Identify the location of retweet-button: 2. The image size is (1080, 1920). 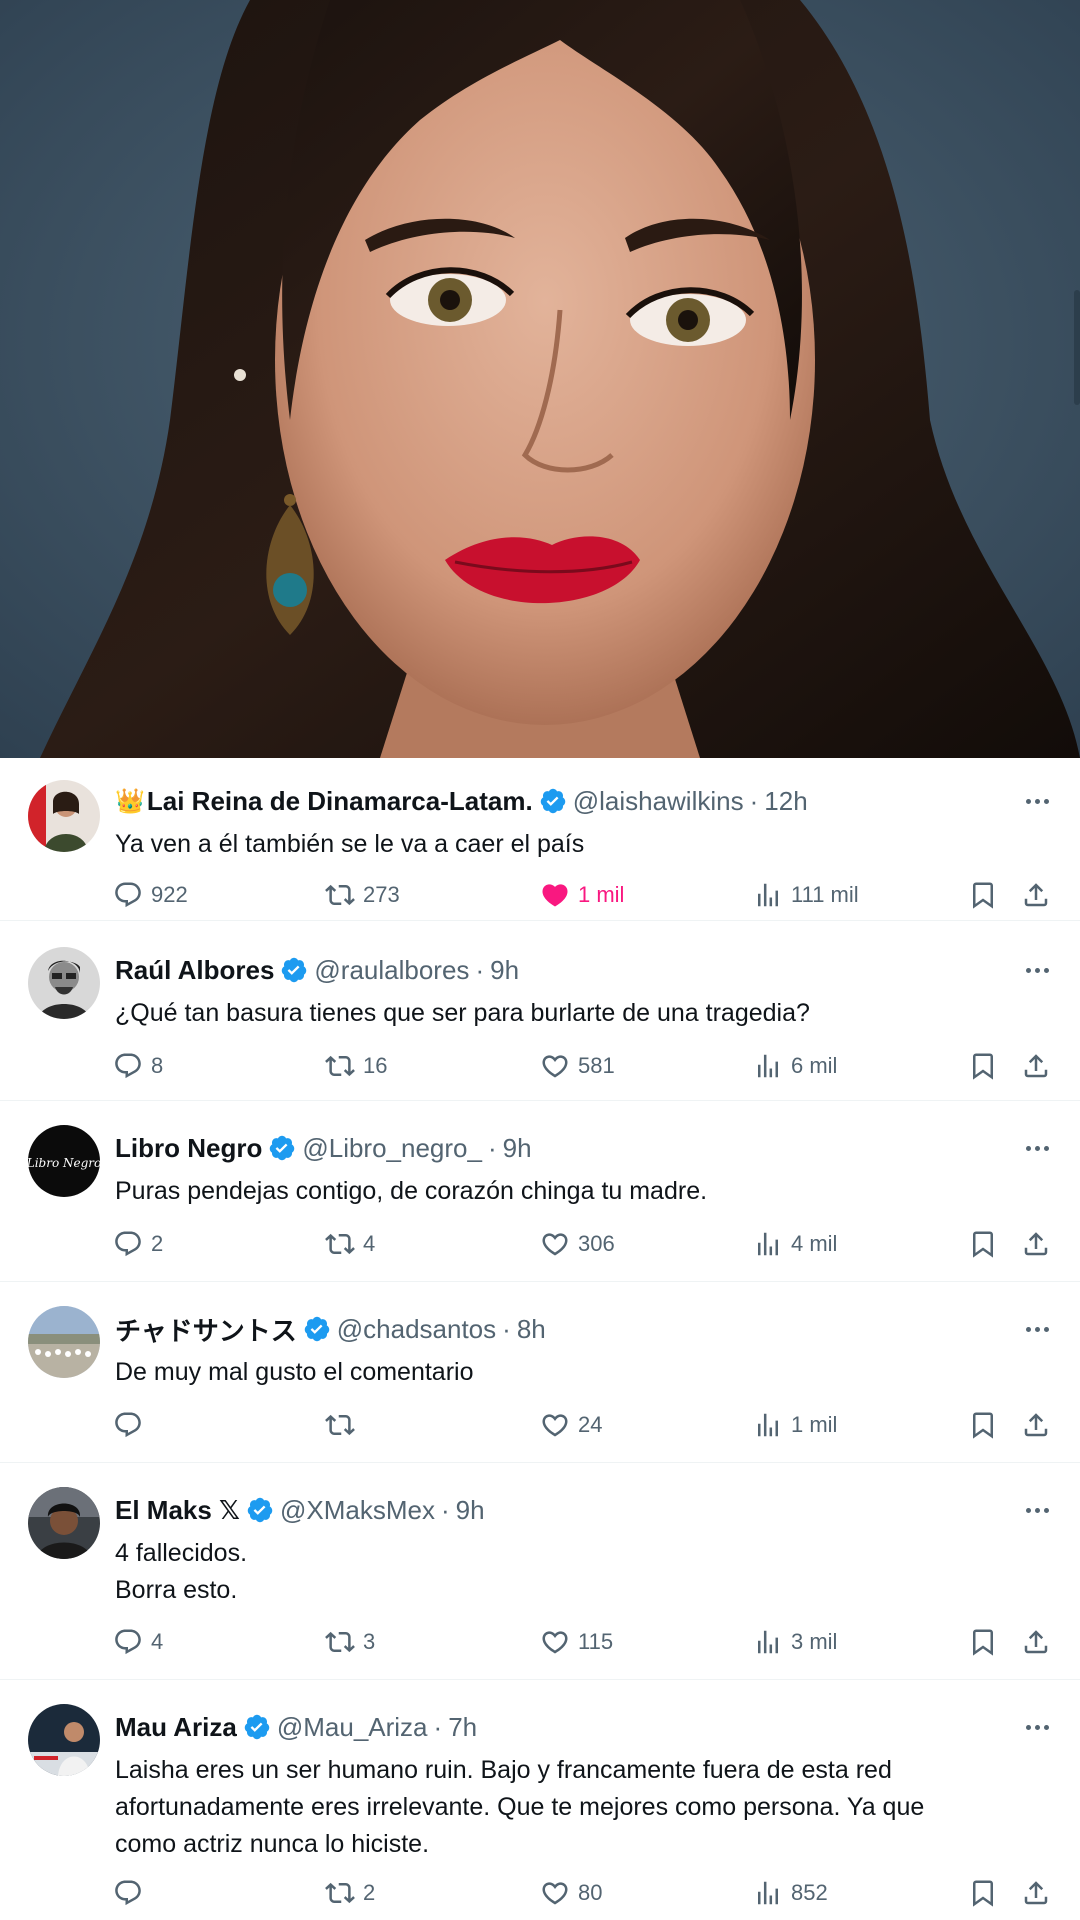
(350, 1893).